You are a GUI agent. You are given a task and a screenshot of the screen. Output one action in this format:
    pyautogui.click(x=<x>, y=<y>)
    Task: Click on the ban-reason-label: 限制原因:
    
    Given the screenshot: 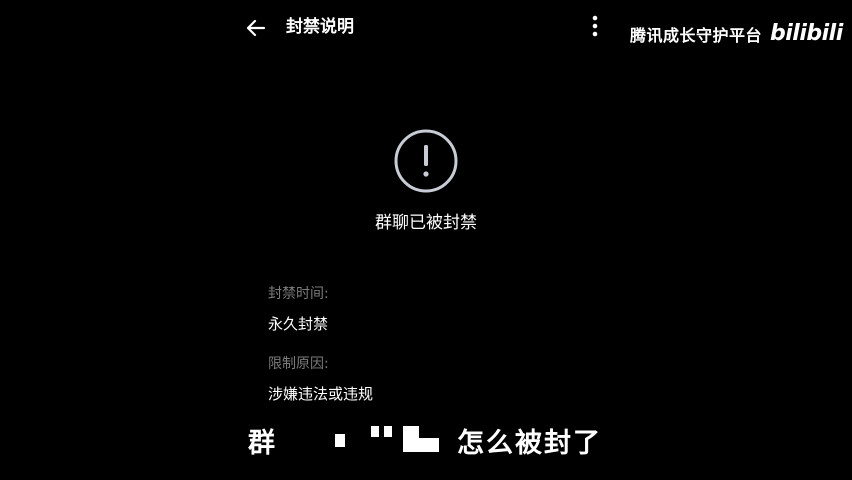 What is the action you would take?
    pyautogui.click(x=298, y=364)
    